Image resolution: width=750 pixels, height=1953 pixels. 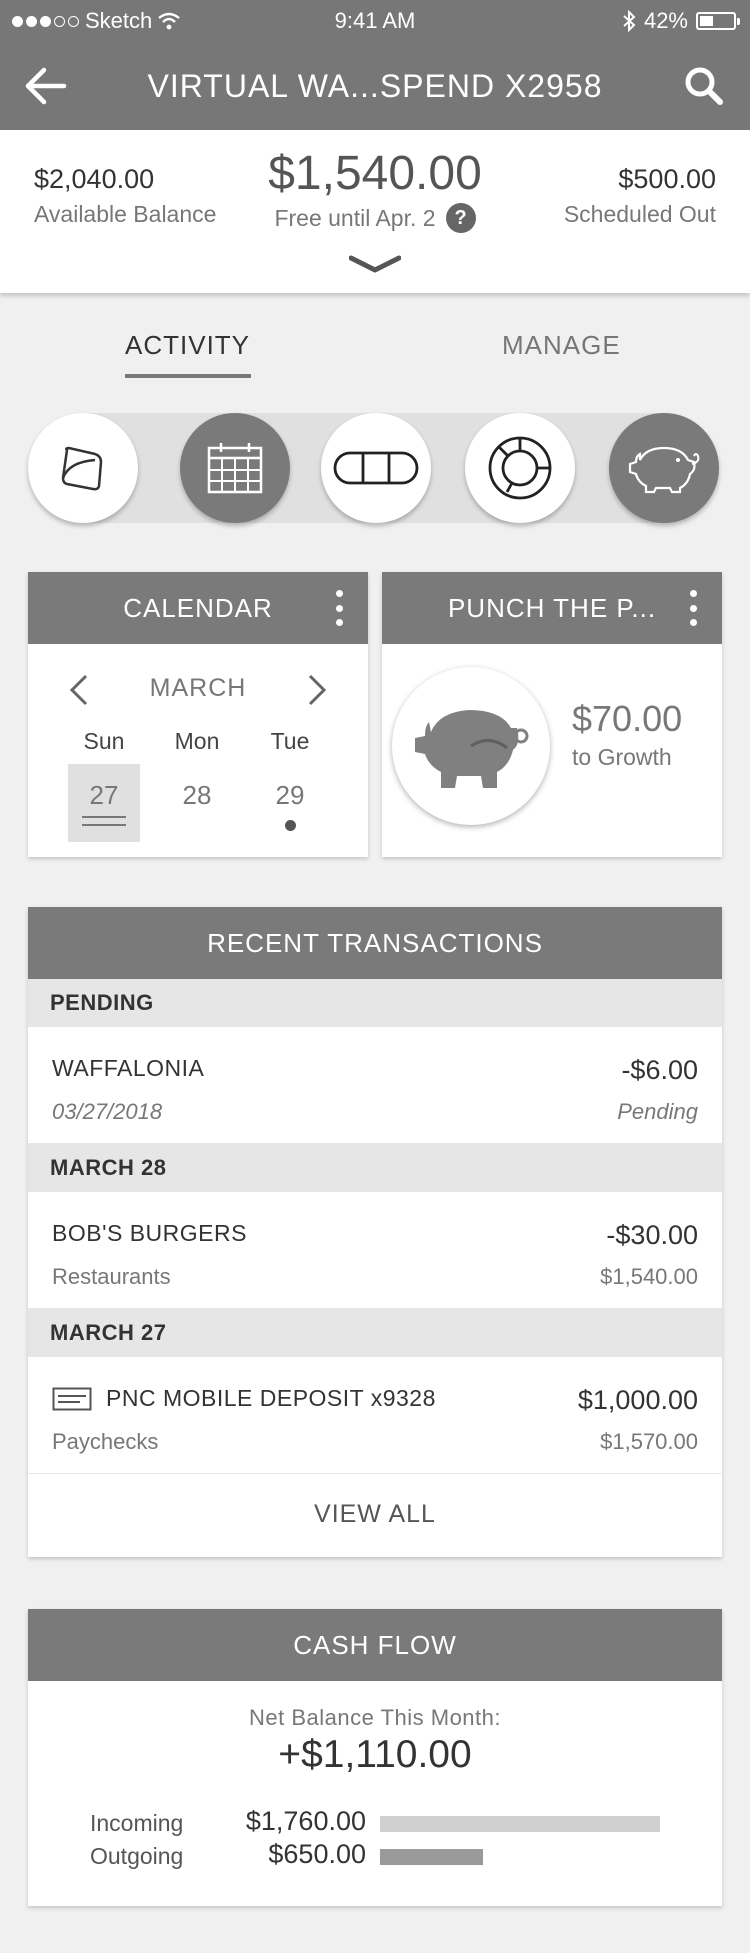 What do you see at coordinates (105, 1441) in the screenshot?
I see `transaction-category: Paychecks` at bounding box center [105, 1441].